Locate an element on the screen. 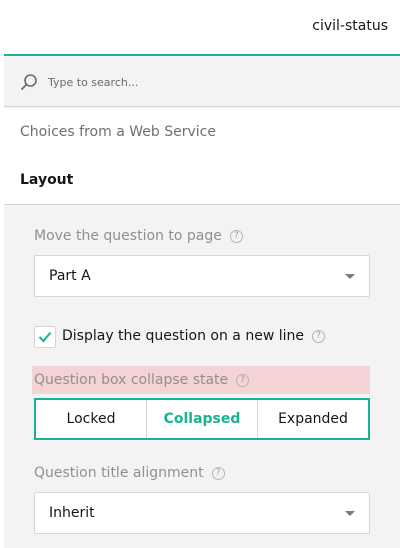 This screenshot has width=400, height=548. title-alignment-text: Question title alignment is located at coordinates (119, 473).